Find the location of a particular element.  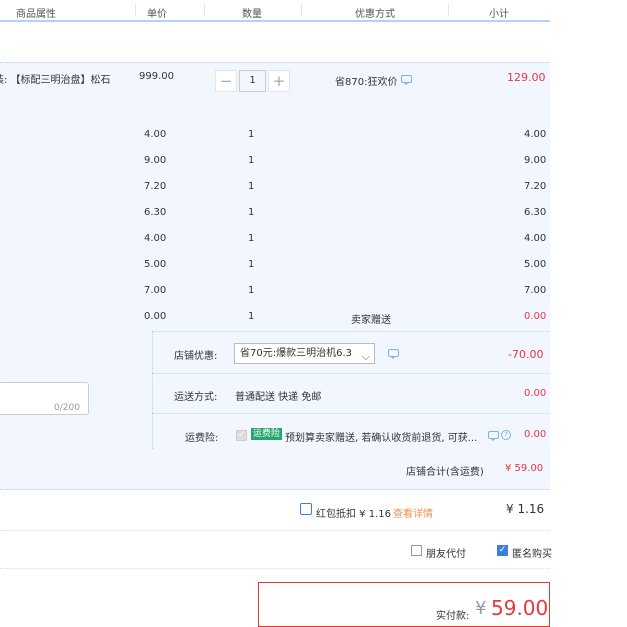

redpacket-detail-link: 查看详情 is located at coordinates (413, 512).